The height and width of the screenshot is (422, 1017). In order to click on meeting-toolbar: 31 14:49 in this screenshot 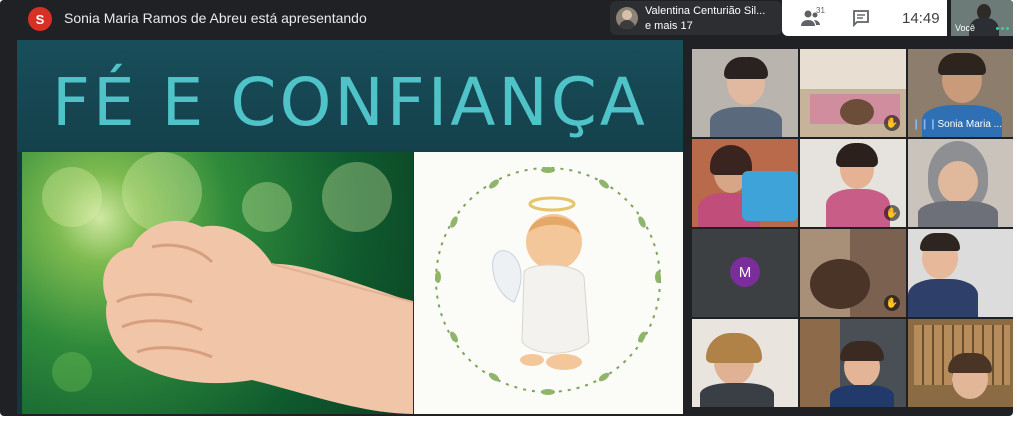, I will do `click(864, 18)`.